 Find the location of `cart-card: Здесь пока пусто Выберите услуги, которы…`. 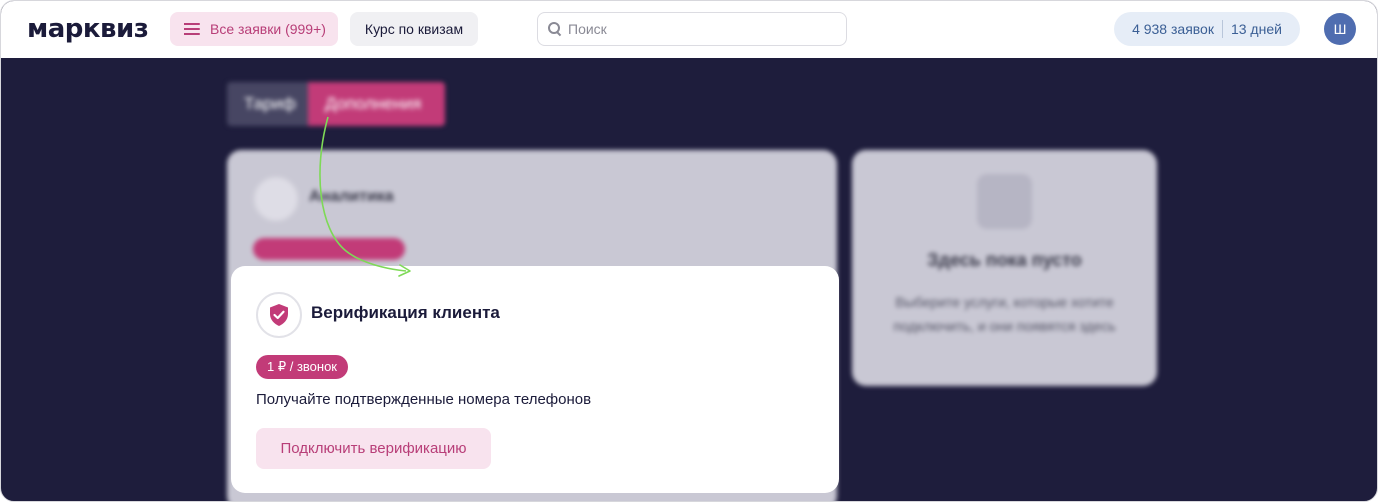

cart-card: Здесь пока пусто Выберите услуги, которы… is located at coordinates (1004, 268).